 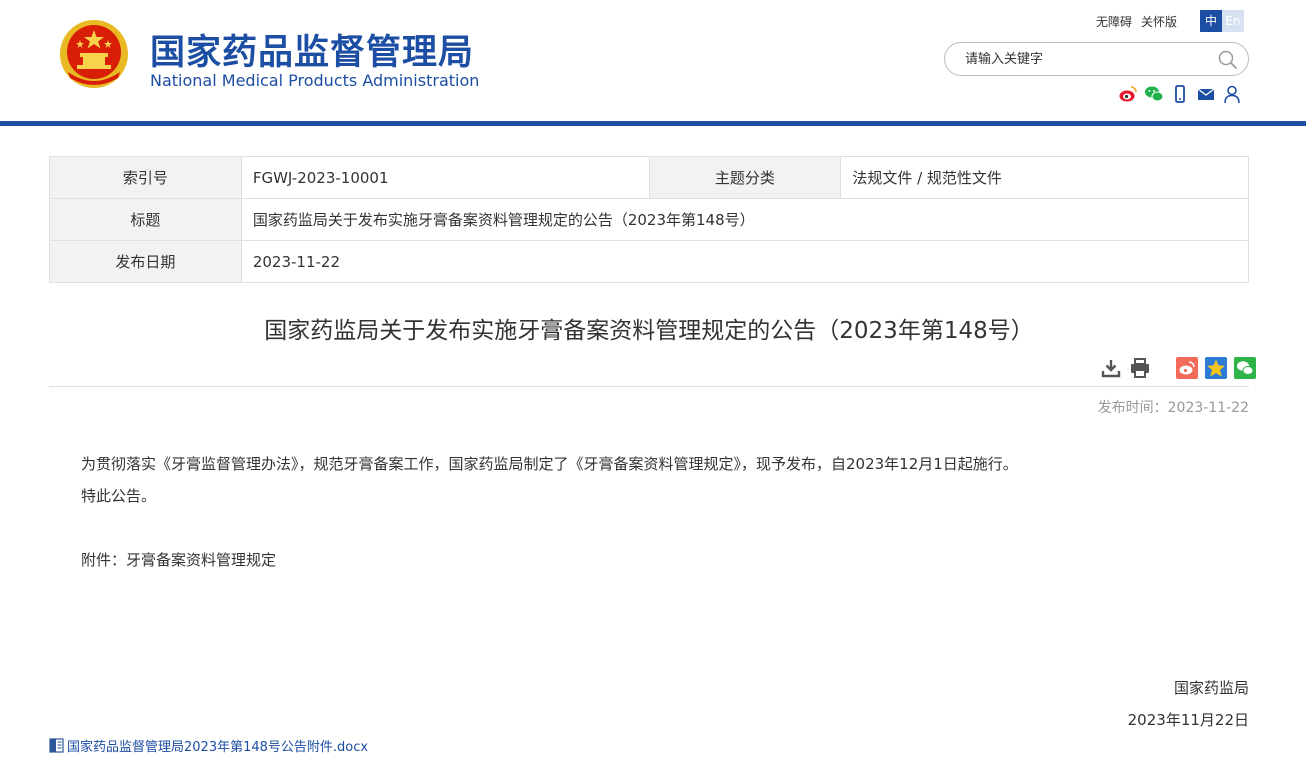 I want to click on attachment-link: 国家药品监督管理局2023年第148号公告附件.docx, so click(x=208, y=745).